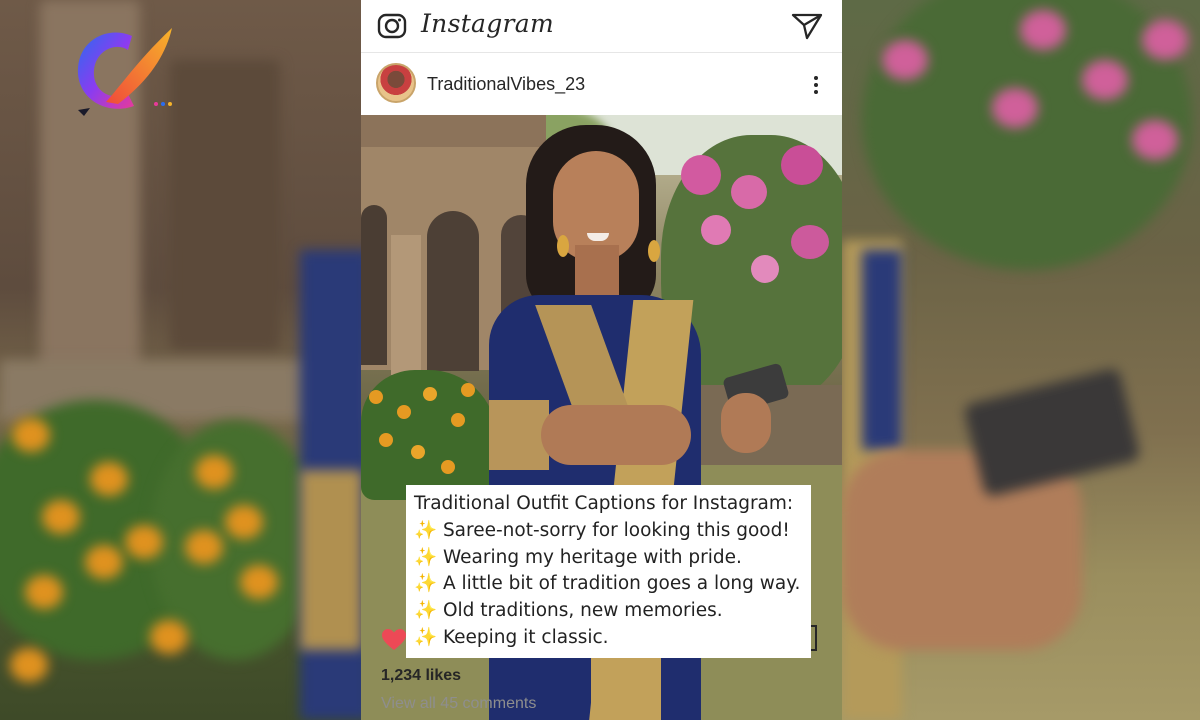 The width and height of the screenshot is (1200, 720). What do you see at coordinates (511, 637) in the screenshot?
I see `caption-line: ✨ Keeping it classic.` at bounding box center [511, 637].